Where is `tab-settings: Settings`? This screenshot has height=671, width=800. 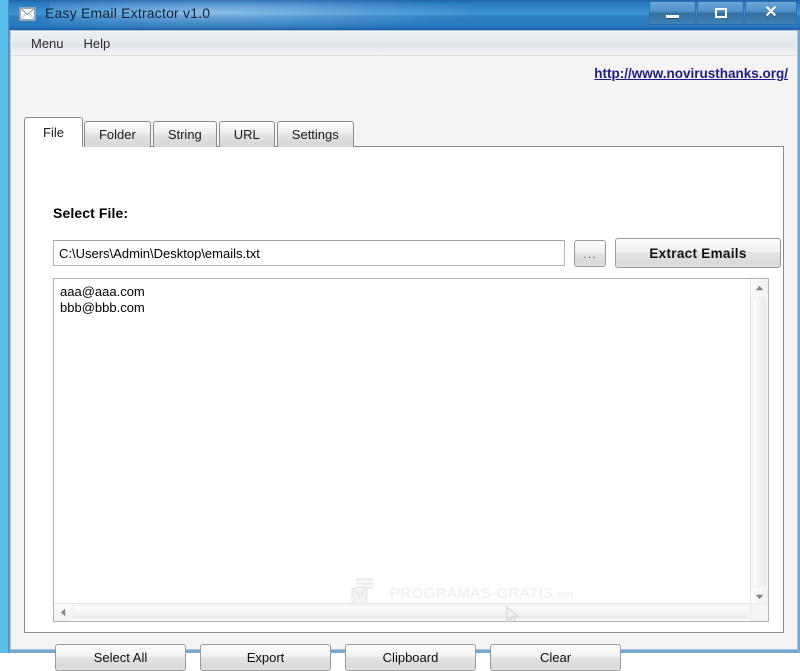 tab-settings: Settings is located at coordinates (315, 134).